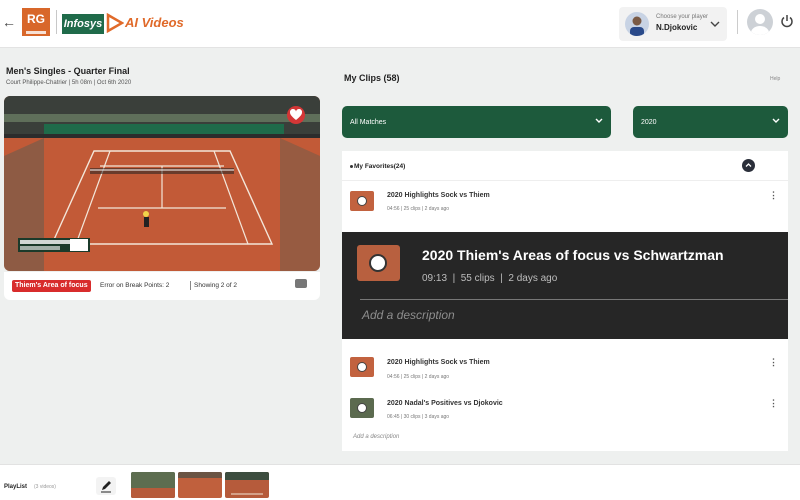  I want to click on description-underline, so click(574, 299).